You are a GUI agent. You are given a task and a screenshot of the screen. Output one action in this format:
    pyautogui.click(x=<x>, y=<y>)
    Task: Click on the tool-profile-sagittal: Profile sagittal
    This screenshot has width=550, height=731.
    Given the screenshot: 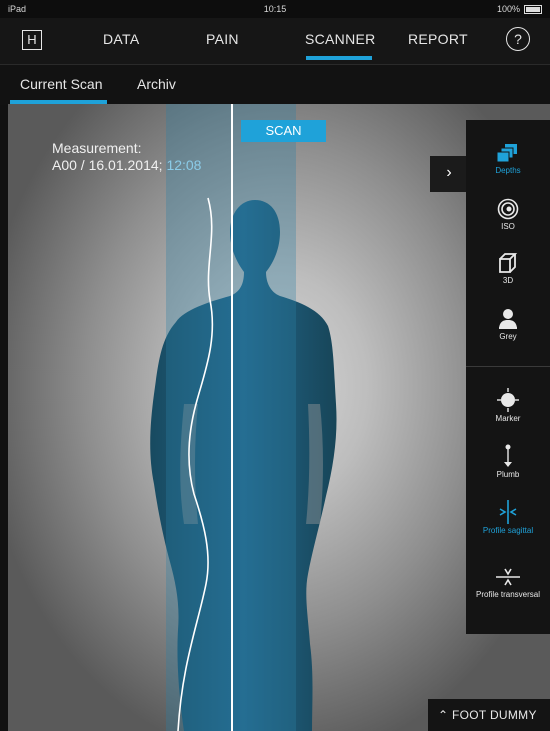 What is the action you would take?
    pyautogui.click(x=508, y=517)
    